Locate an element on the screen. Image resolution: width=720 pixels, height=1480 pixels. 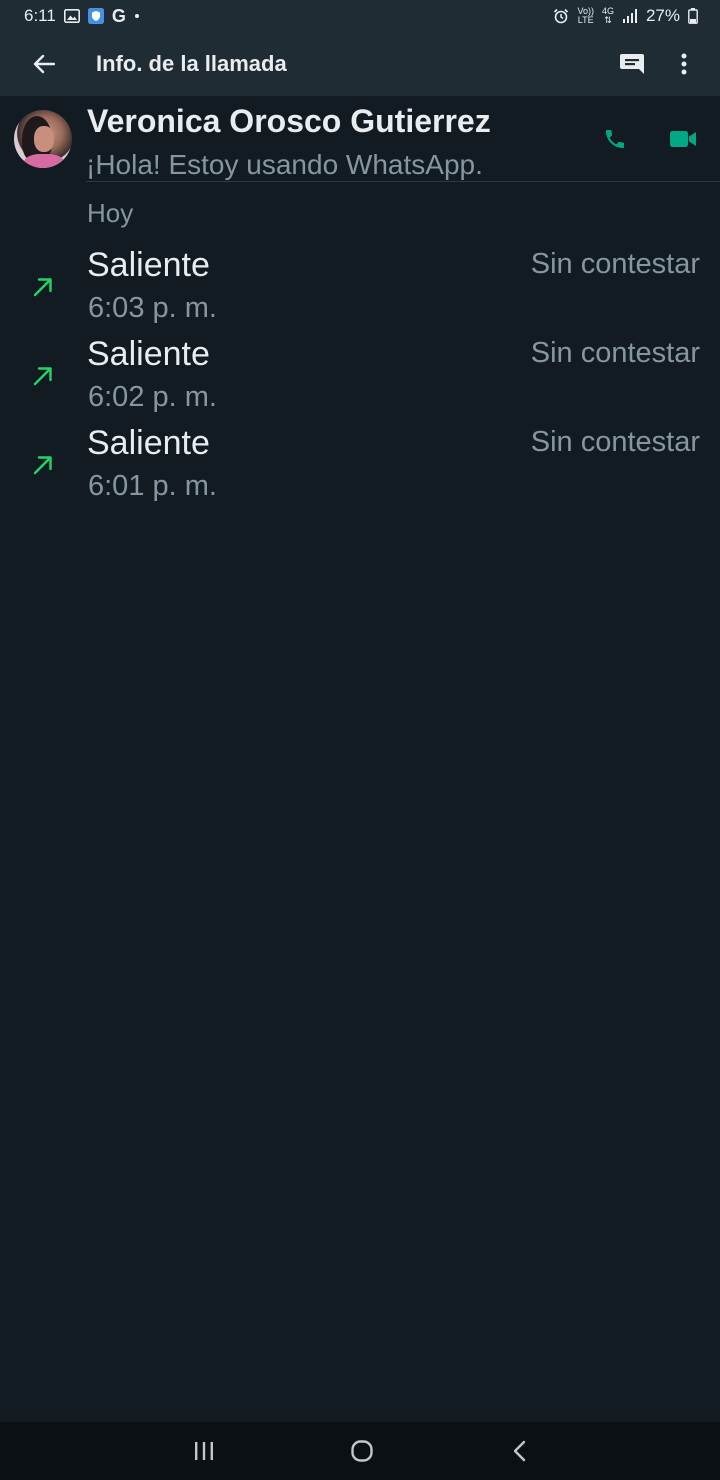
status-bar-right: Vo)) LTE 4G ⇅ 27% is located at coordinates (625, 16).